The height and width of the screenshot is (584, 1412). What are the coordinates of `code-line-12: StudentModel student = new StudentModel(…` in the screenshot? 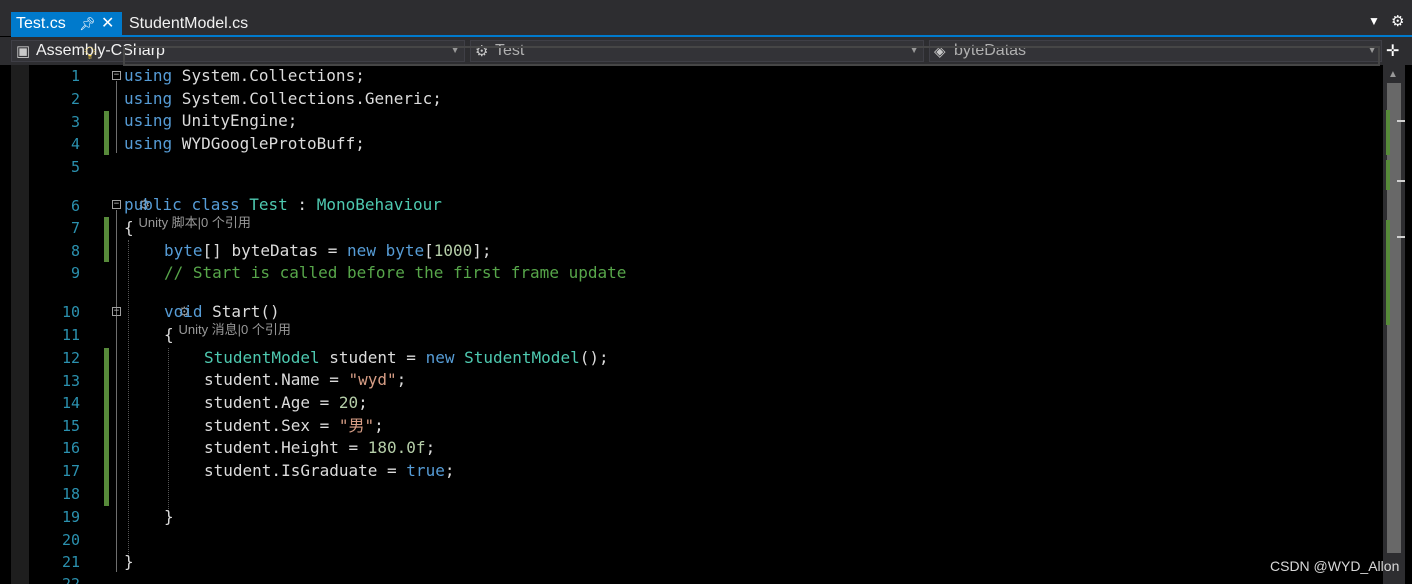 It's located at (406, 358).